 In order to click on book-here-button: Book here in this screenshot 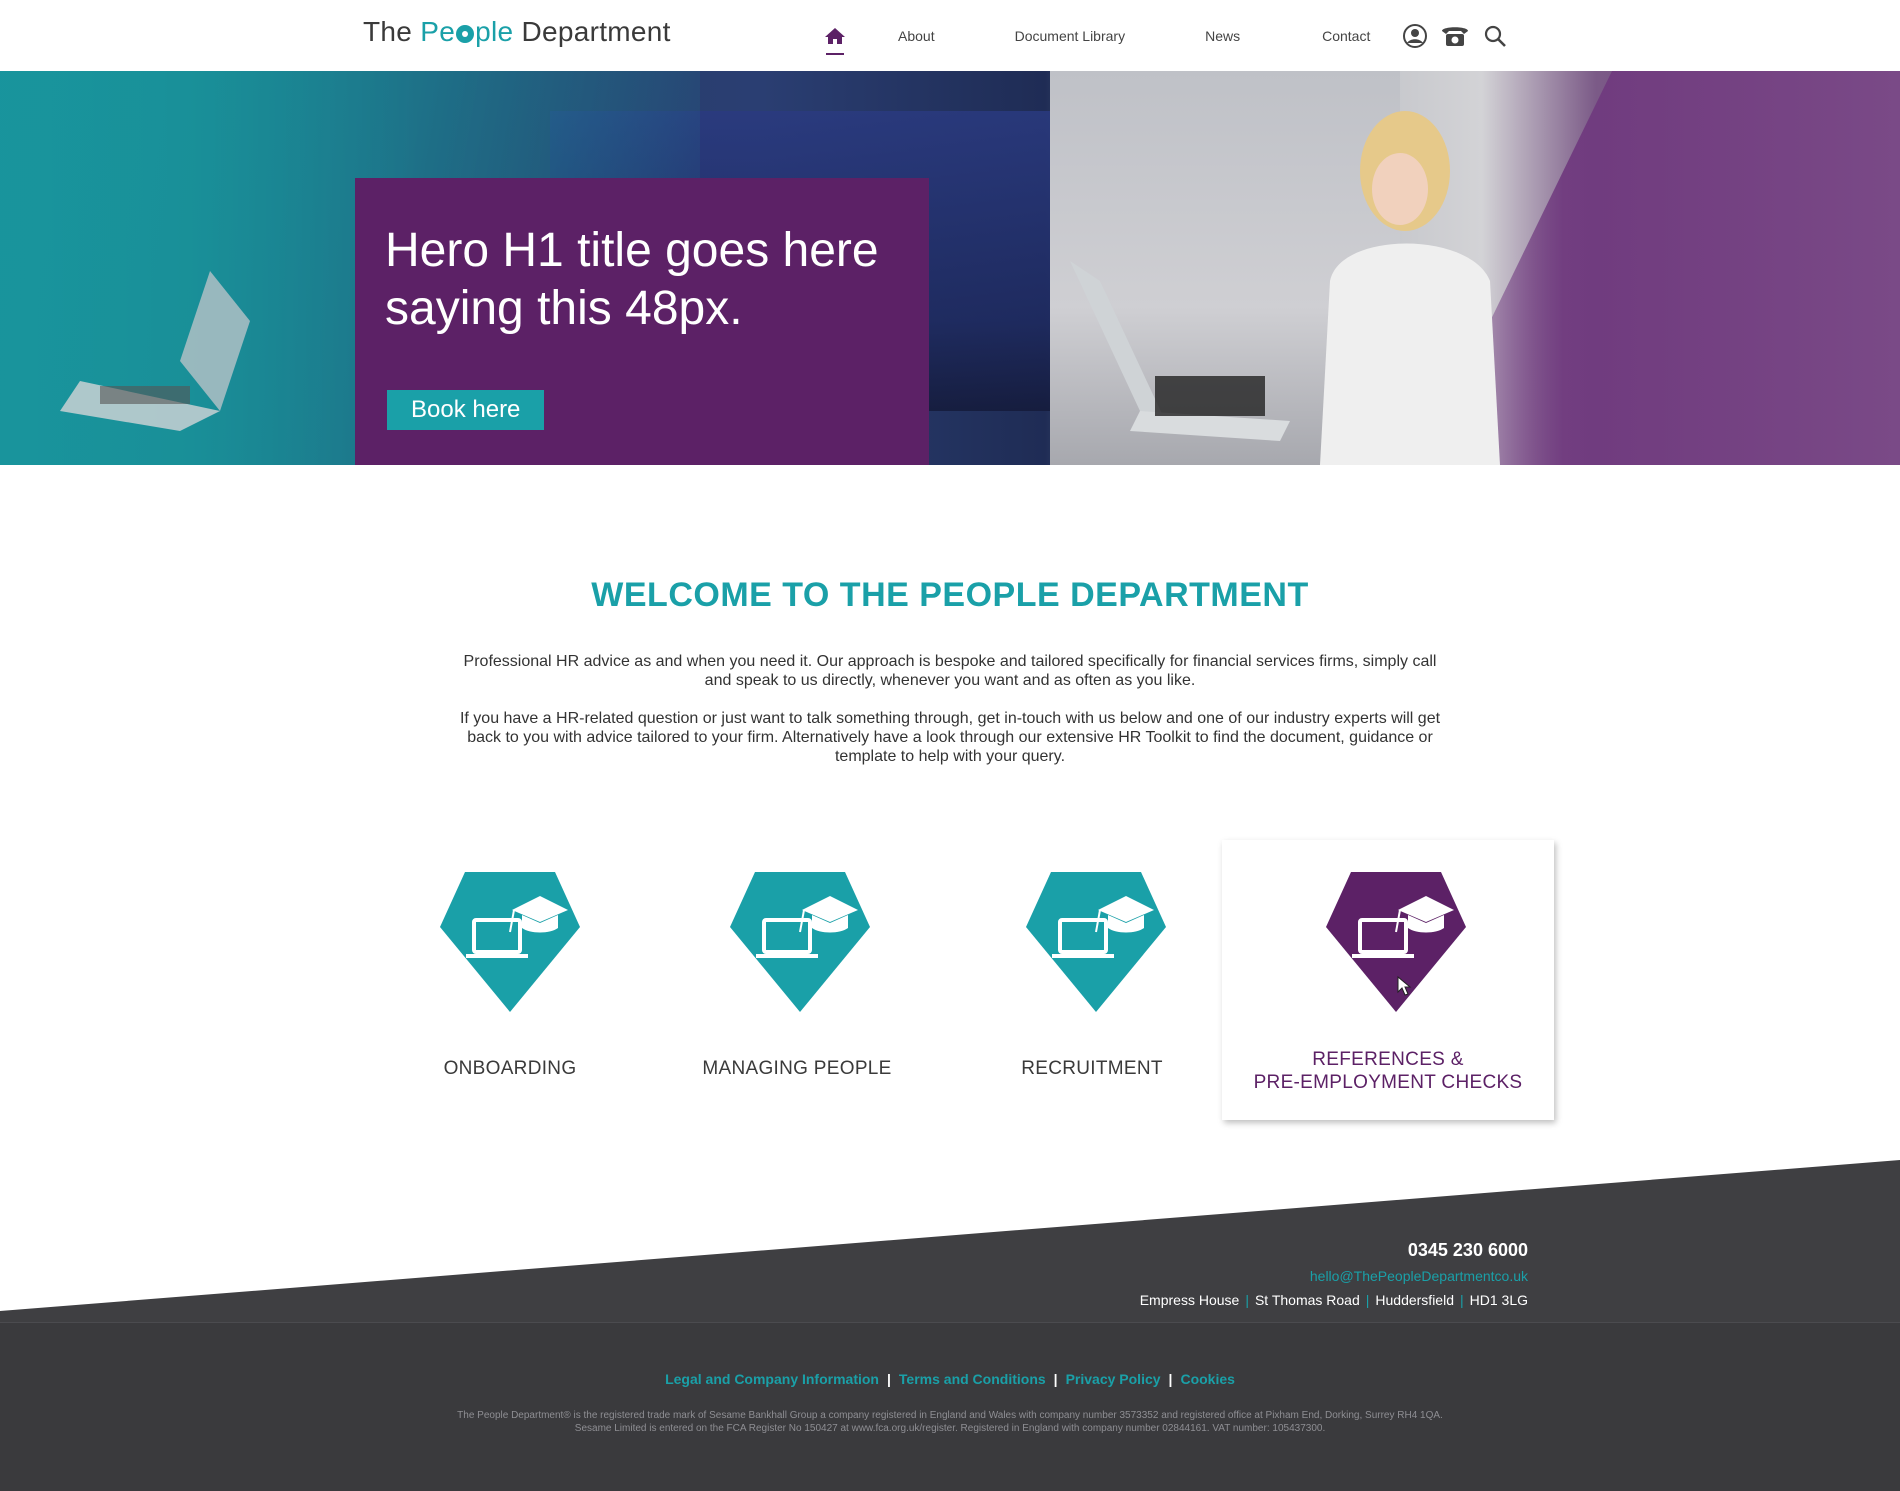, I will do `click(466, 410)`.